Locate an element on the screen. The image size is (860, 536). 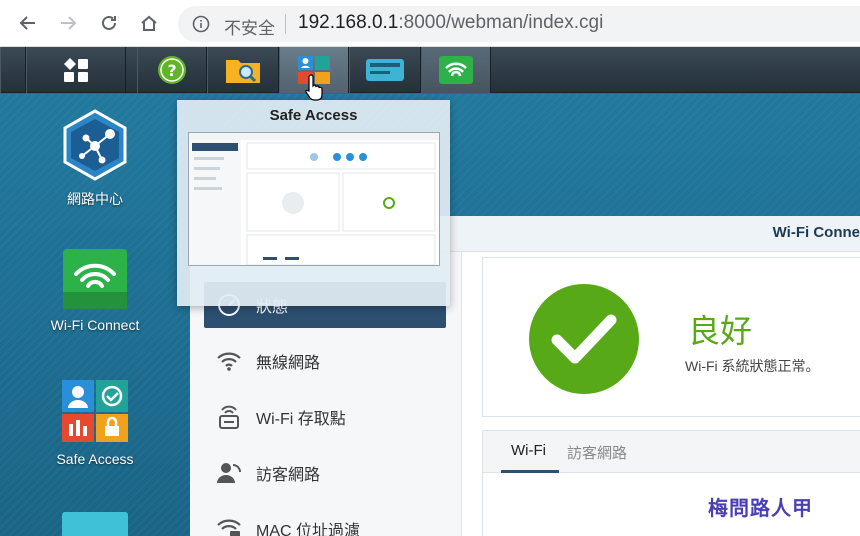
reload-icon is located at coordinates (109, 22).